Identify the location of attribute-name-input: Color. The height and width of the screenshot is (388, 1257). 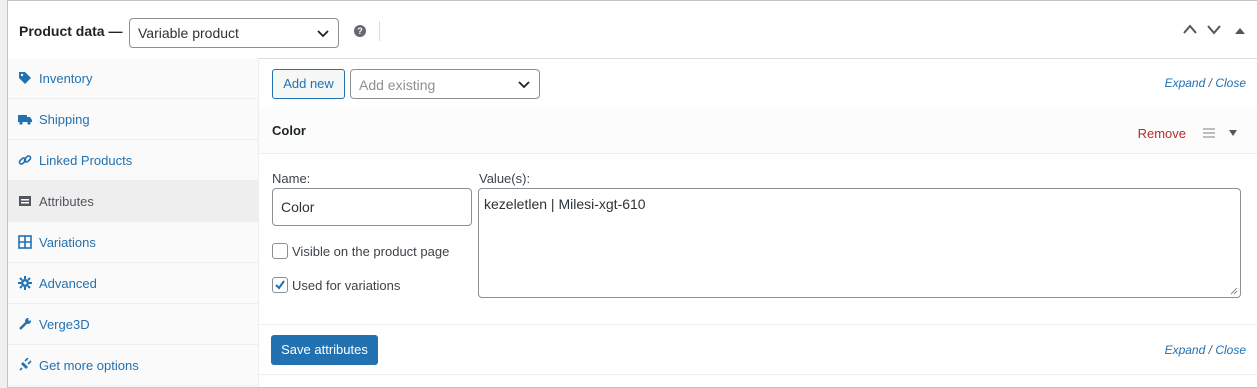
(372, 207).